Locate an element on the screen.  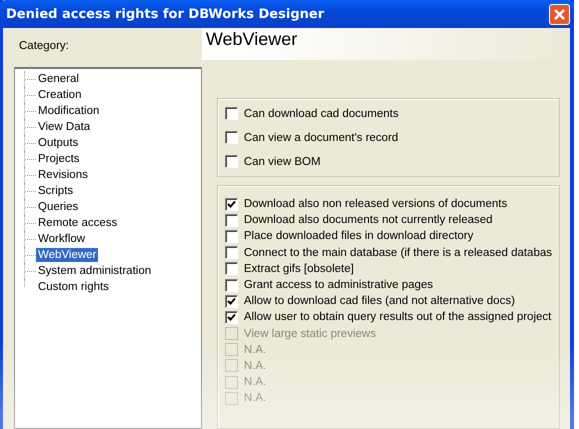
option-label: Connect to the main database (if there is a released databas is located at coordinates (398, 252).